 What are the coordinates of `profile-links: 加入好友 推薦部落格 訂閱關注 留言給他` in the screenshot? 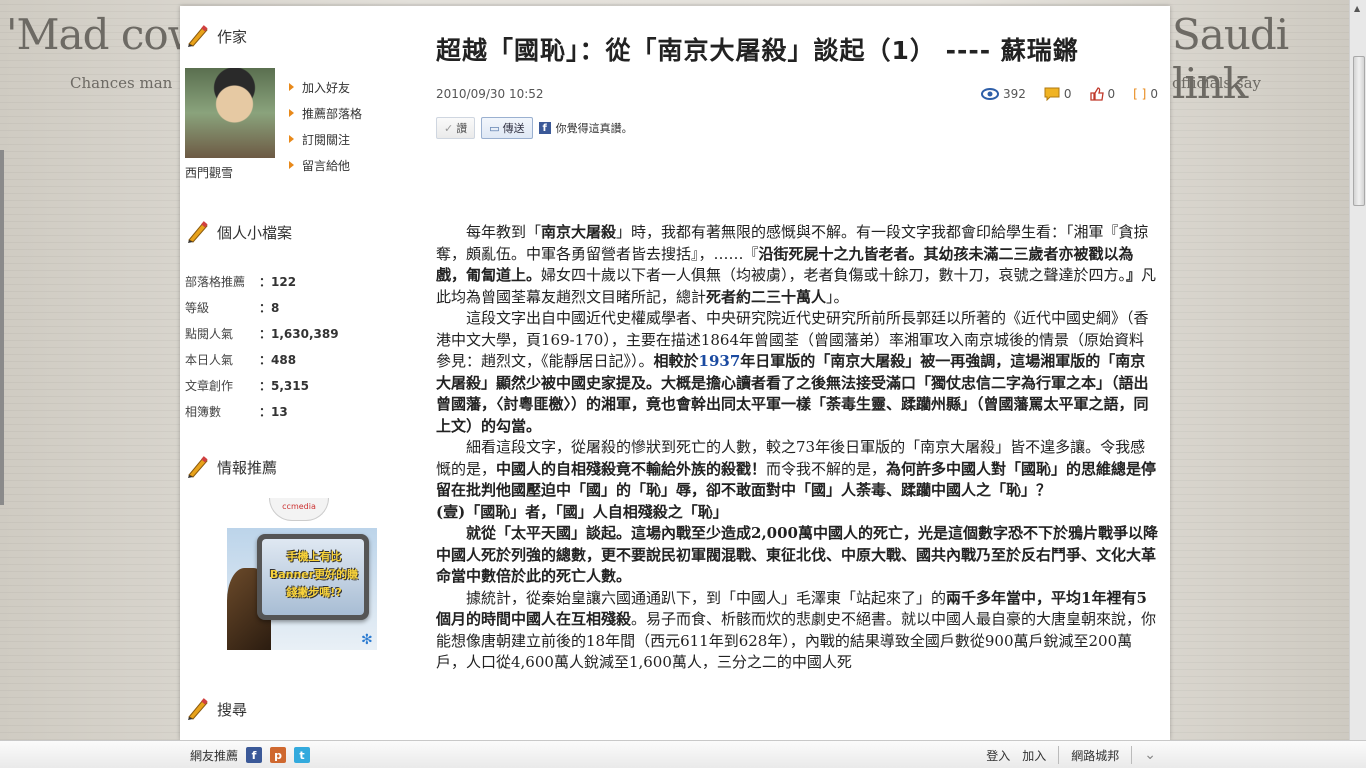 It's located at (325, 126).